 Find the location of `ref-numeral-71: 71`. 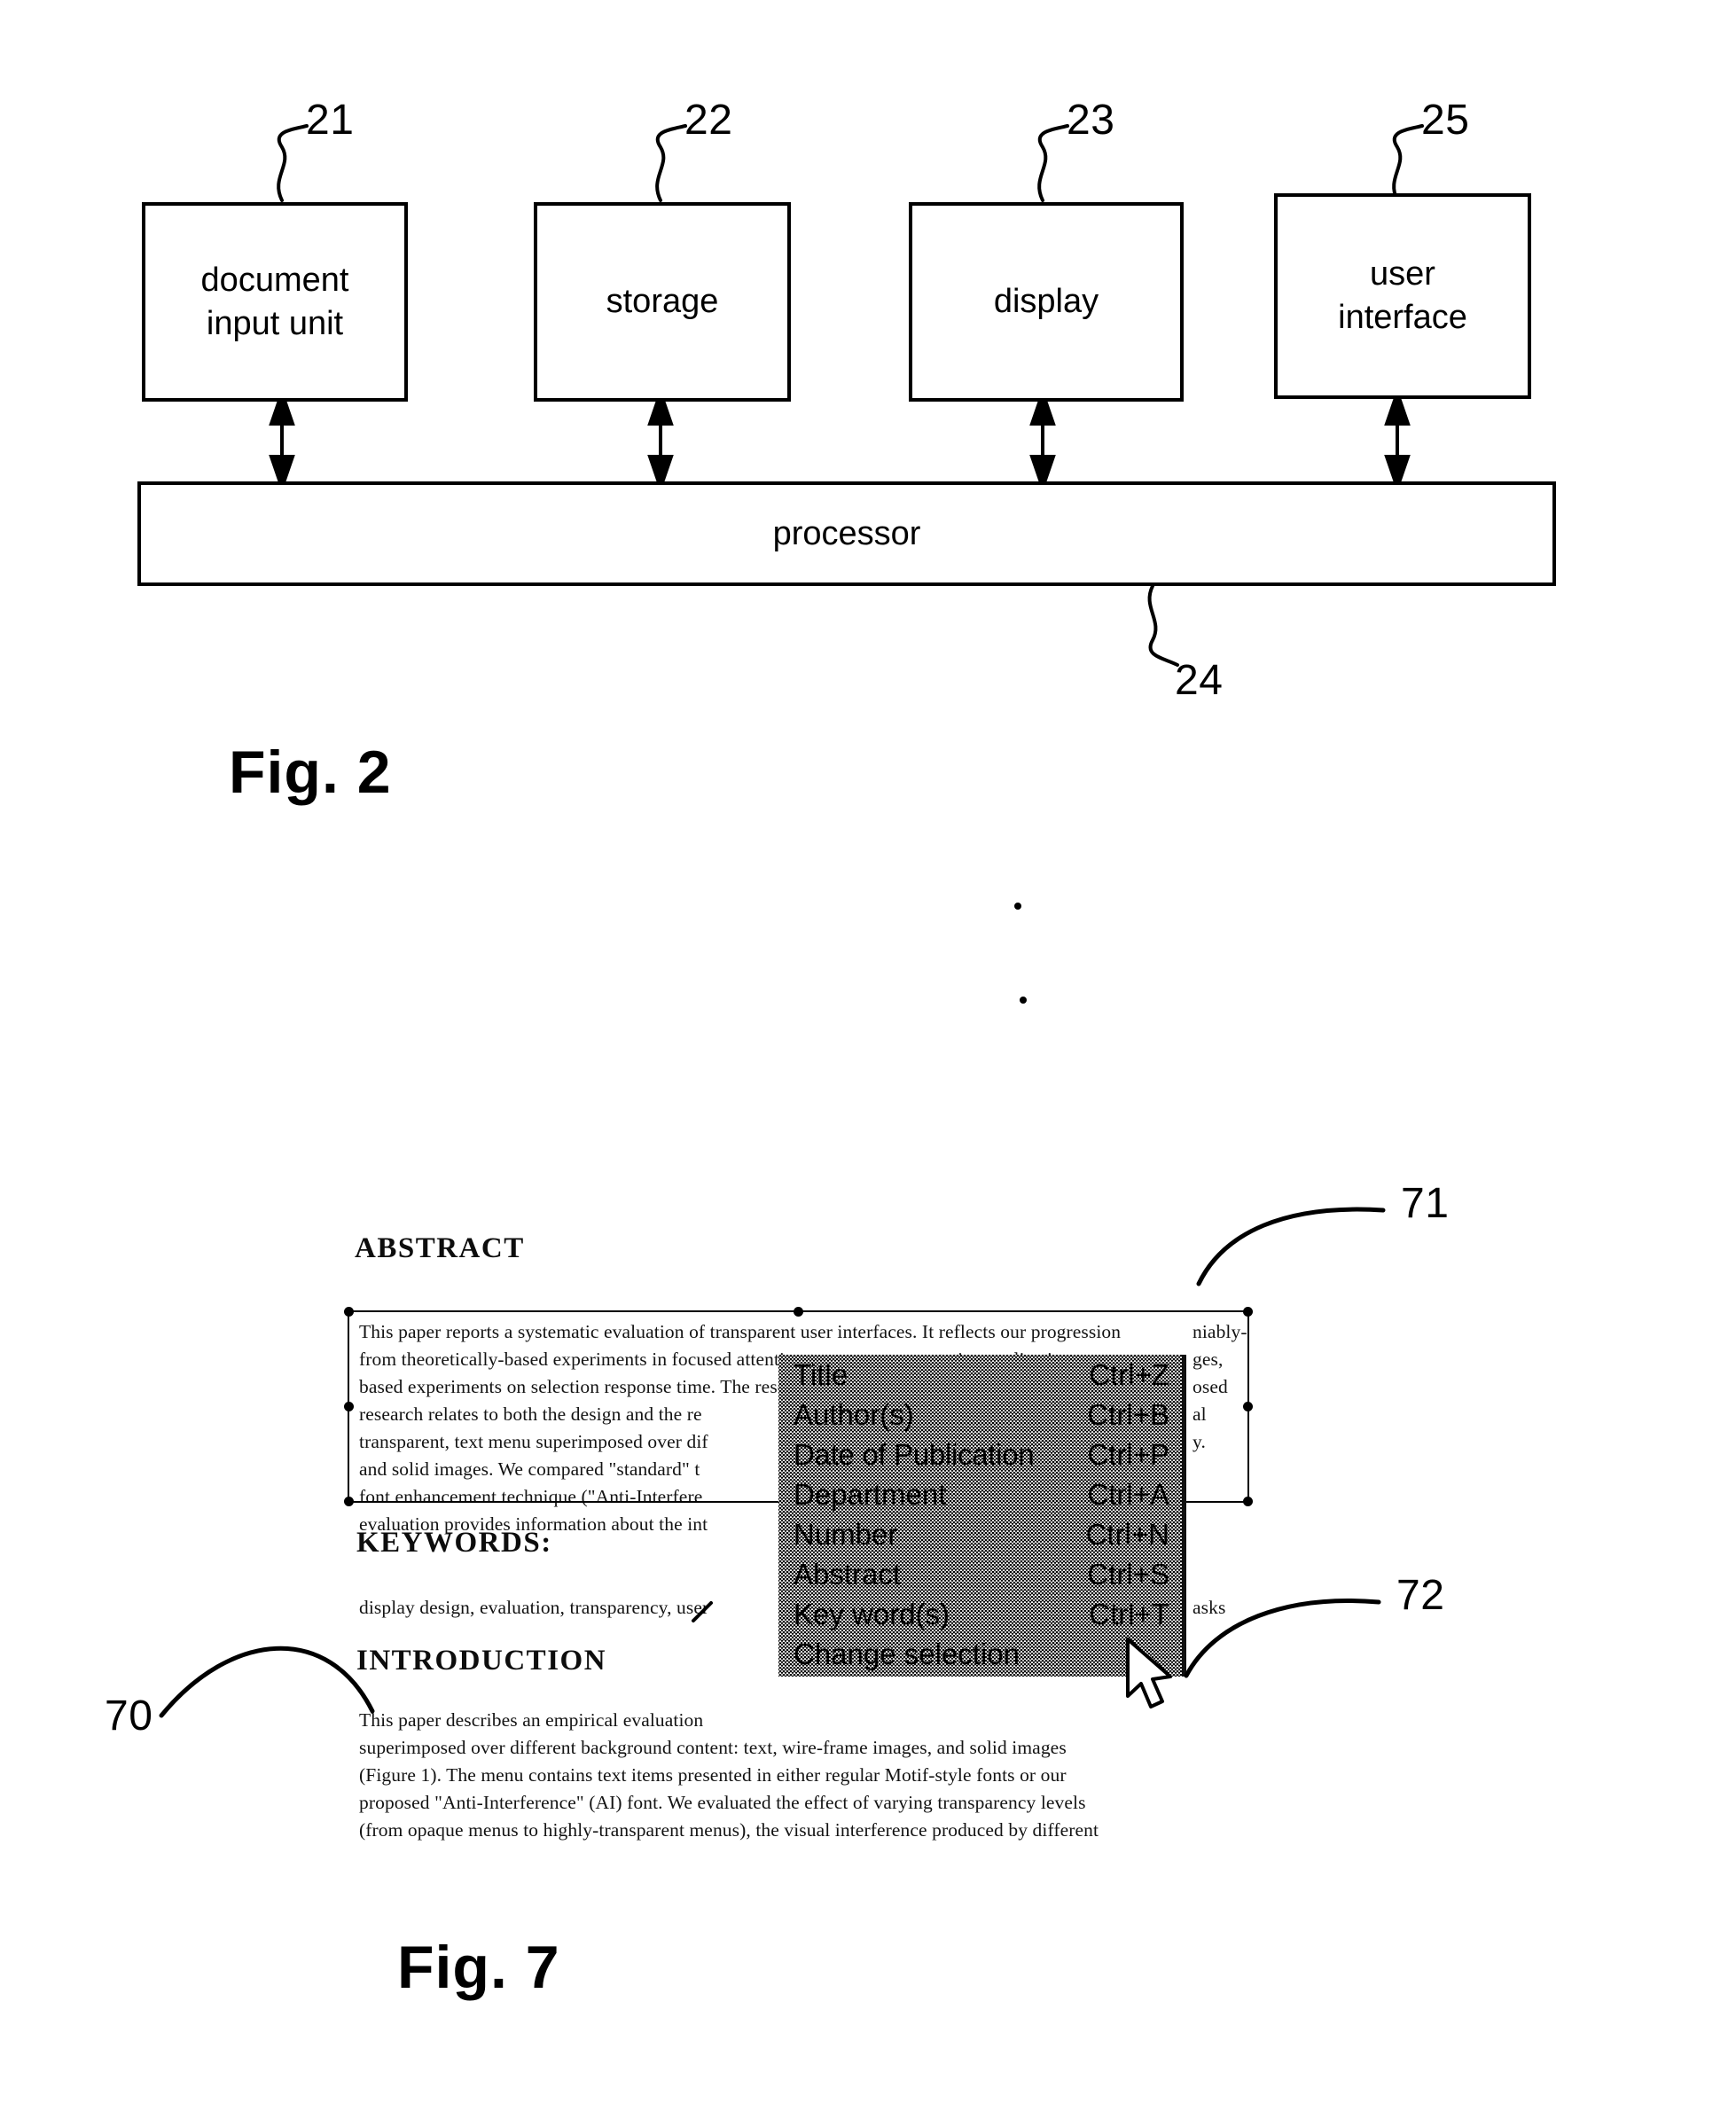

ref-numeral-71: 71 is located at coordinates (1425, 1203).